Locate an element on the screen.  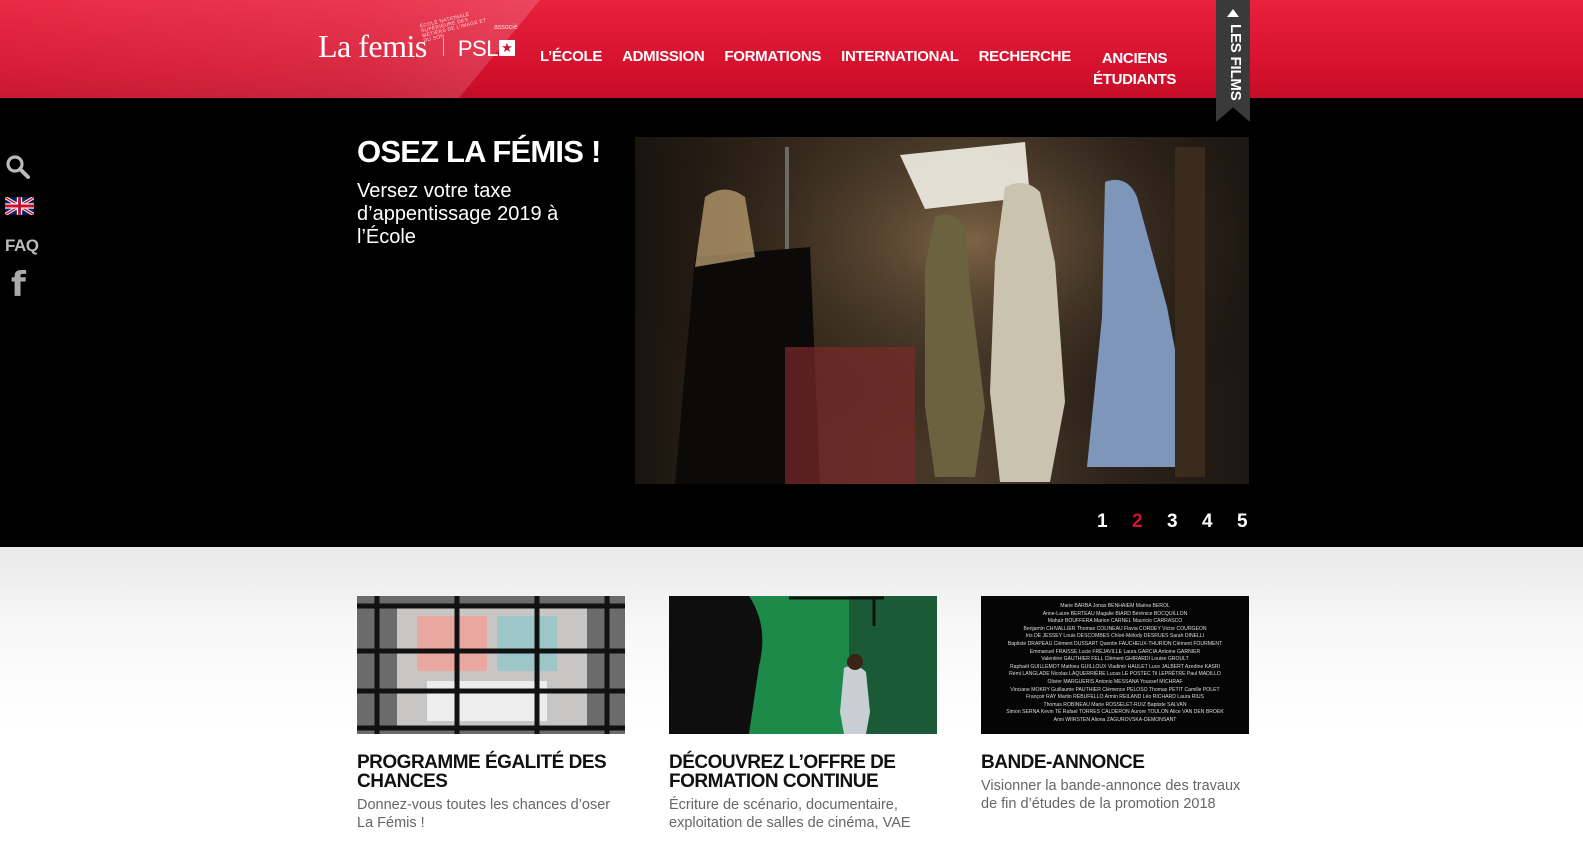
psl-logo-text: PSL is located at coordinates (478, 48).